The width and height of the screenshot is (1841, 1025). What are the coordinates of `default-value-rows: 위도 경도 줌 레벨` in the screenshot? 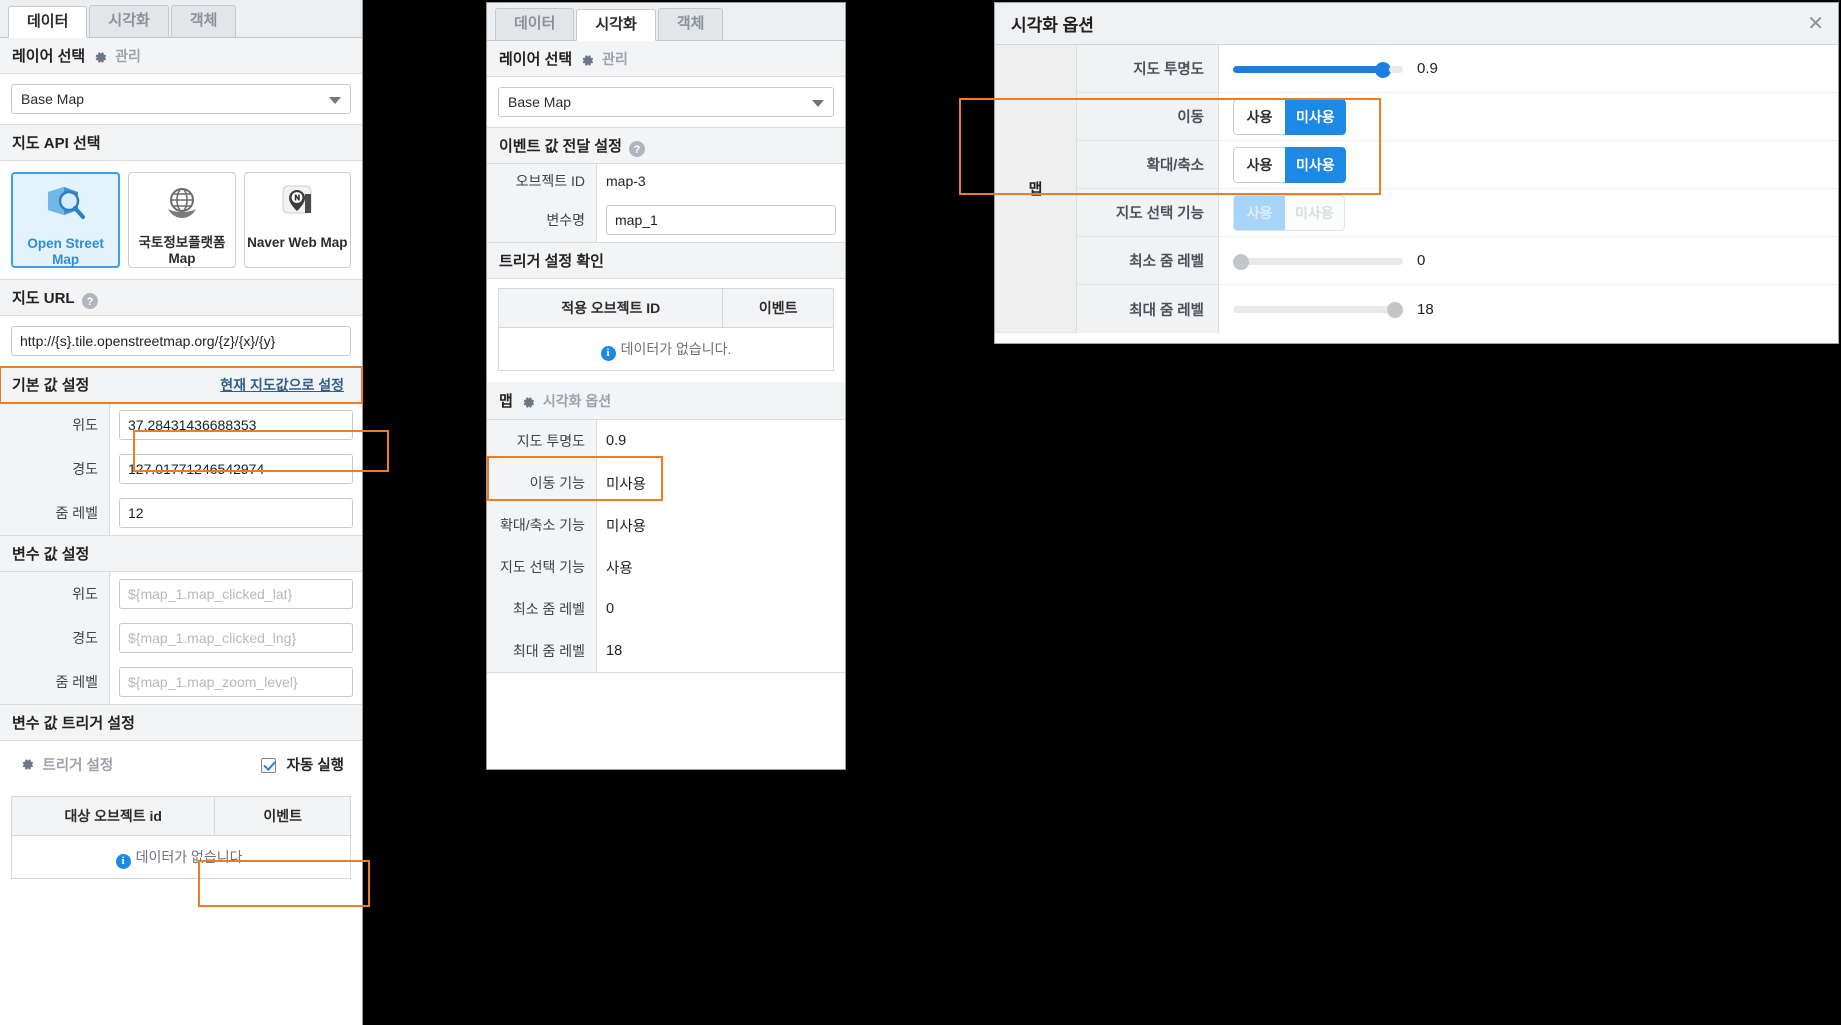 It's located at (181, 469).